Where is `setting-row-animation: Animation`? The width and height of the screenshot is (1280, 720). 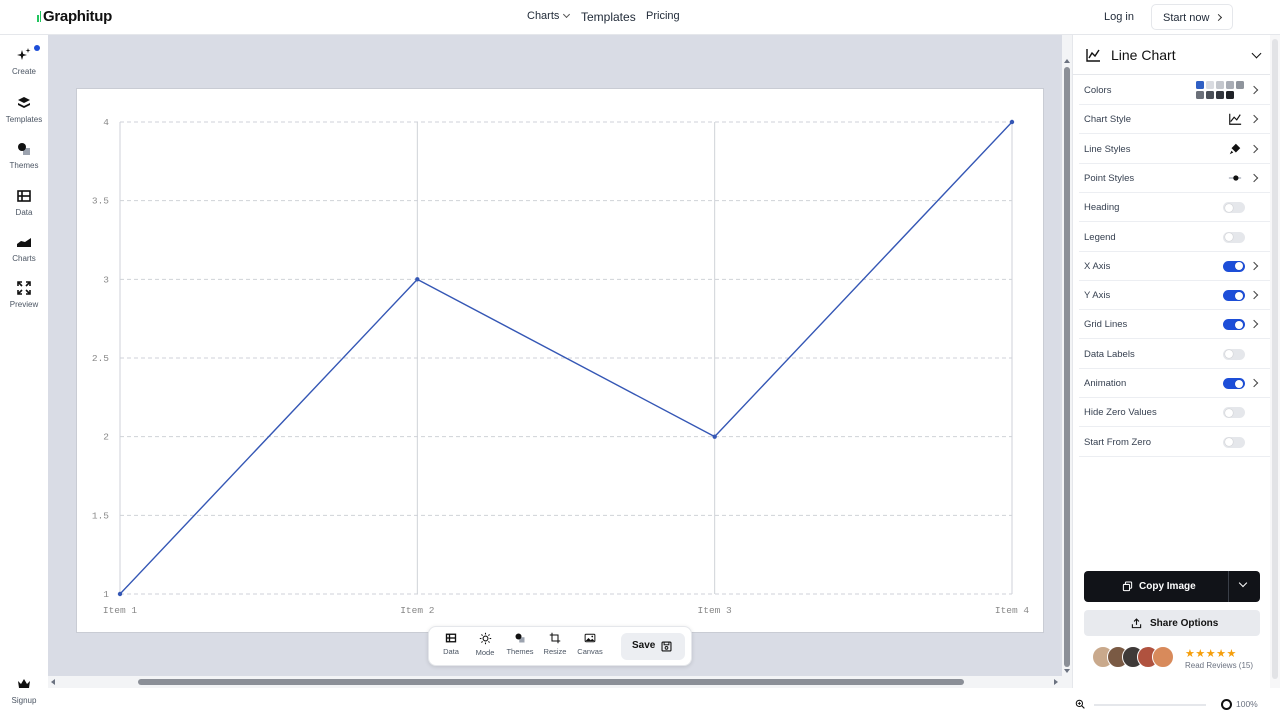
setting-row-animation: Animation is located at coordinates (1175, 383).